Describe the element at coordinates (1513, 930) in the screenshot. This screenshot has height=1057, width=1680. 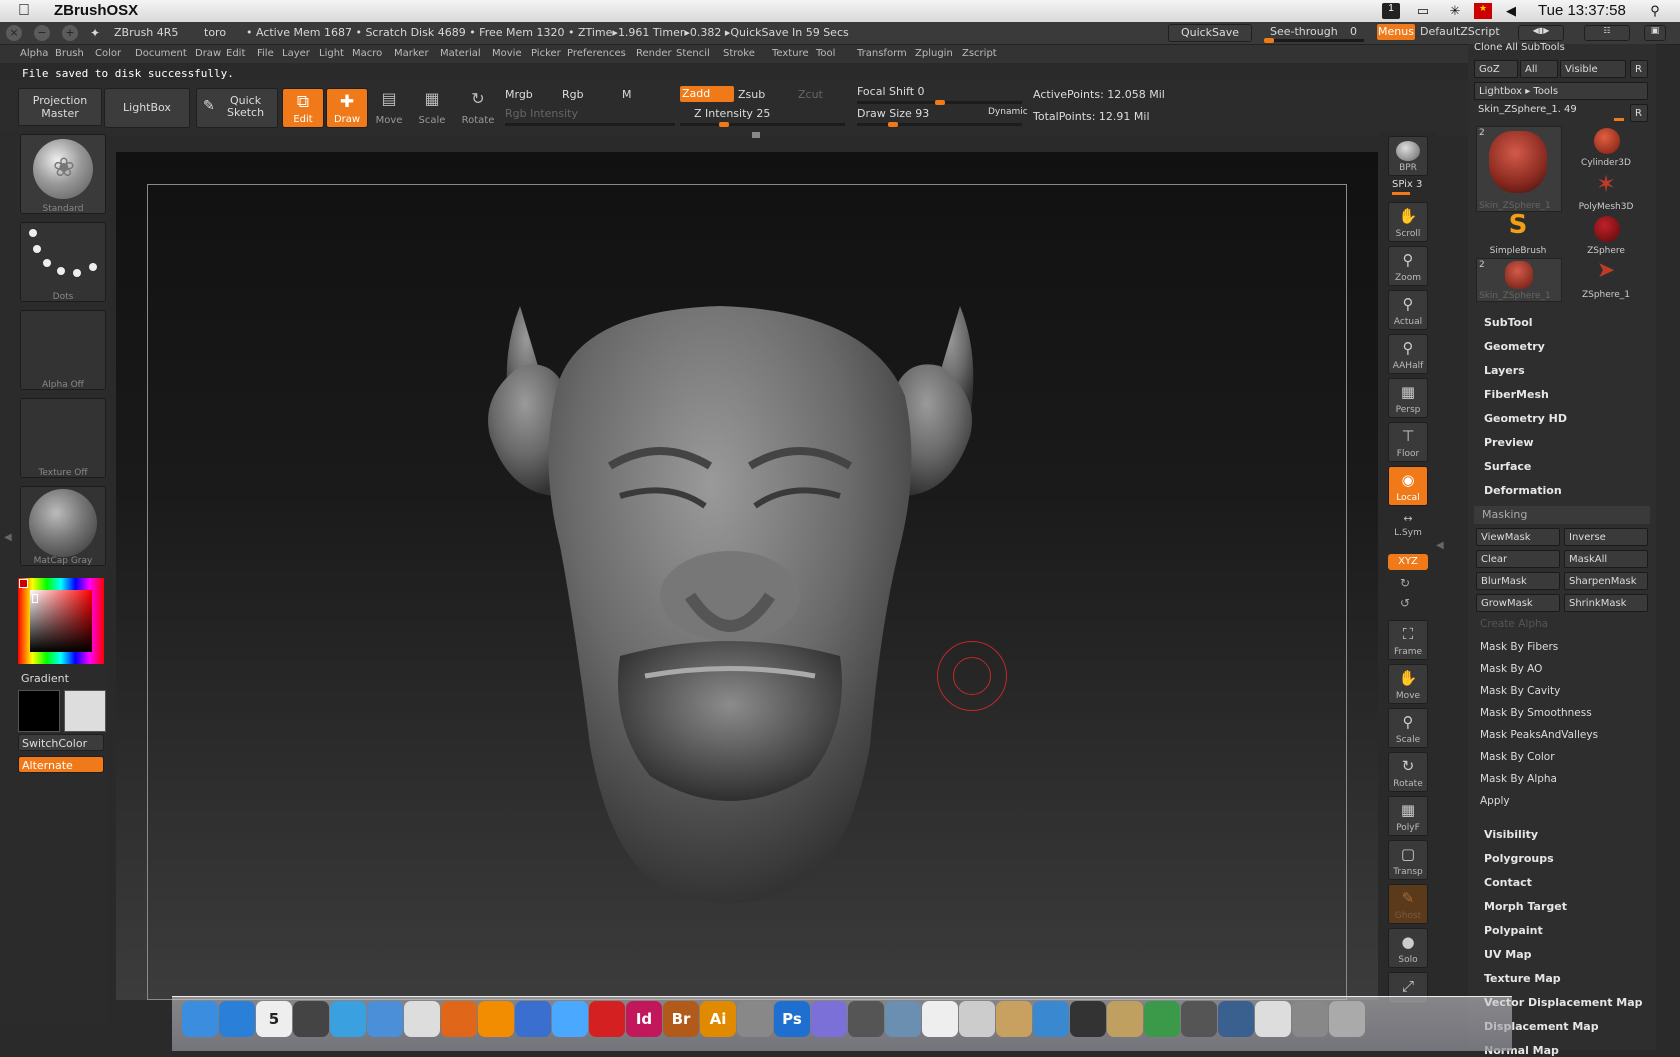
I see `section-polypaint: Polypaint` at that location.